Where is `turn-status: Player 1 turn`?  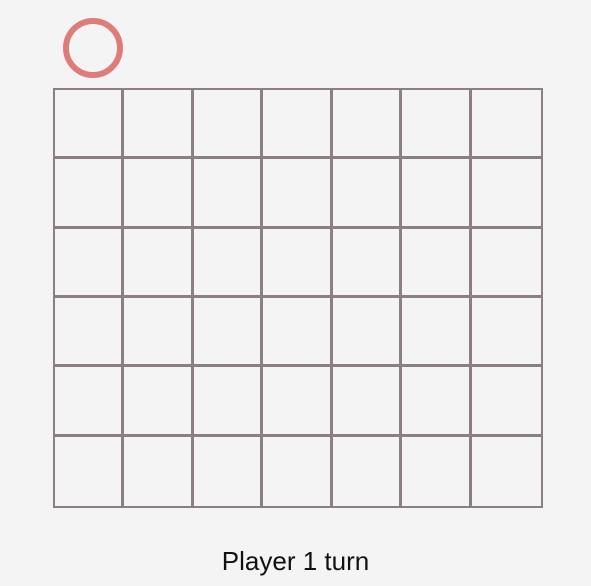 turn-status: Player 1 turn is located at coordinates (295, 561).